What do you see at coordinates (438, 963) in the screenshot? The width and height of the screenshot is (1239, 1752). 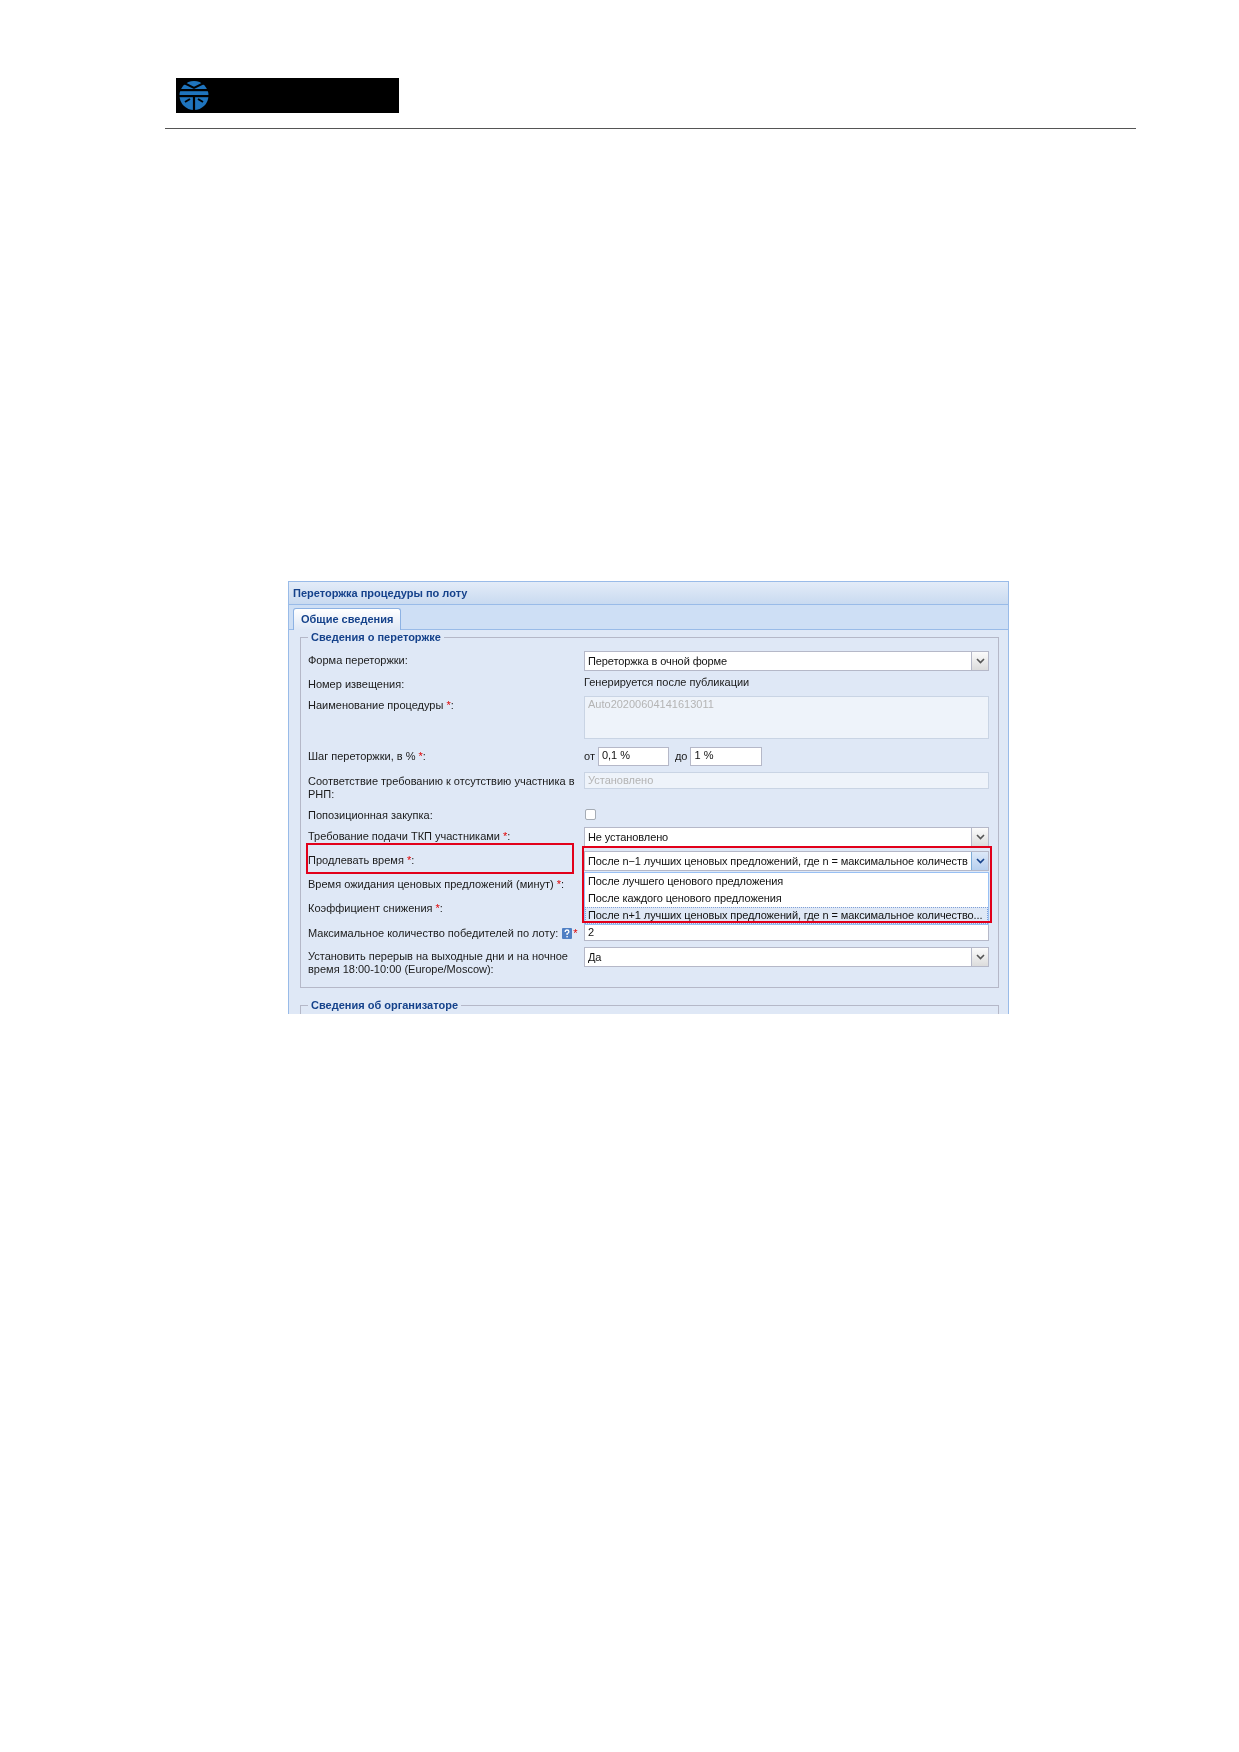 I see `field-label: Установить перерыв на выходные дни и на ночное время 18:00-10:00 (Europe/Moscow):` at bounding box center [438, 963].